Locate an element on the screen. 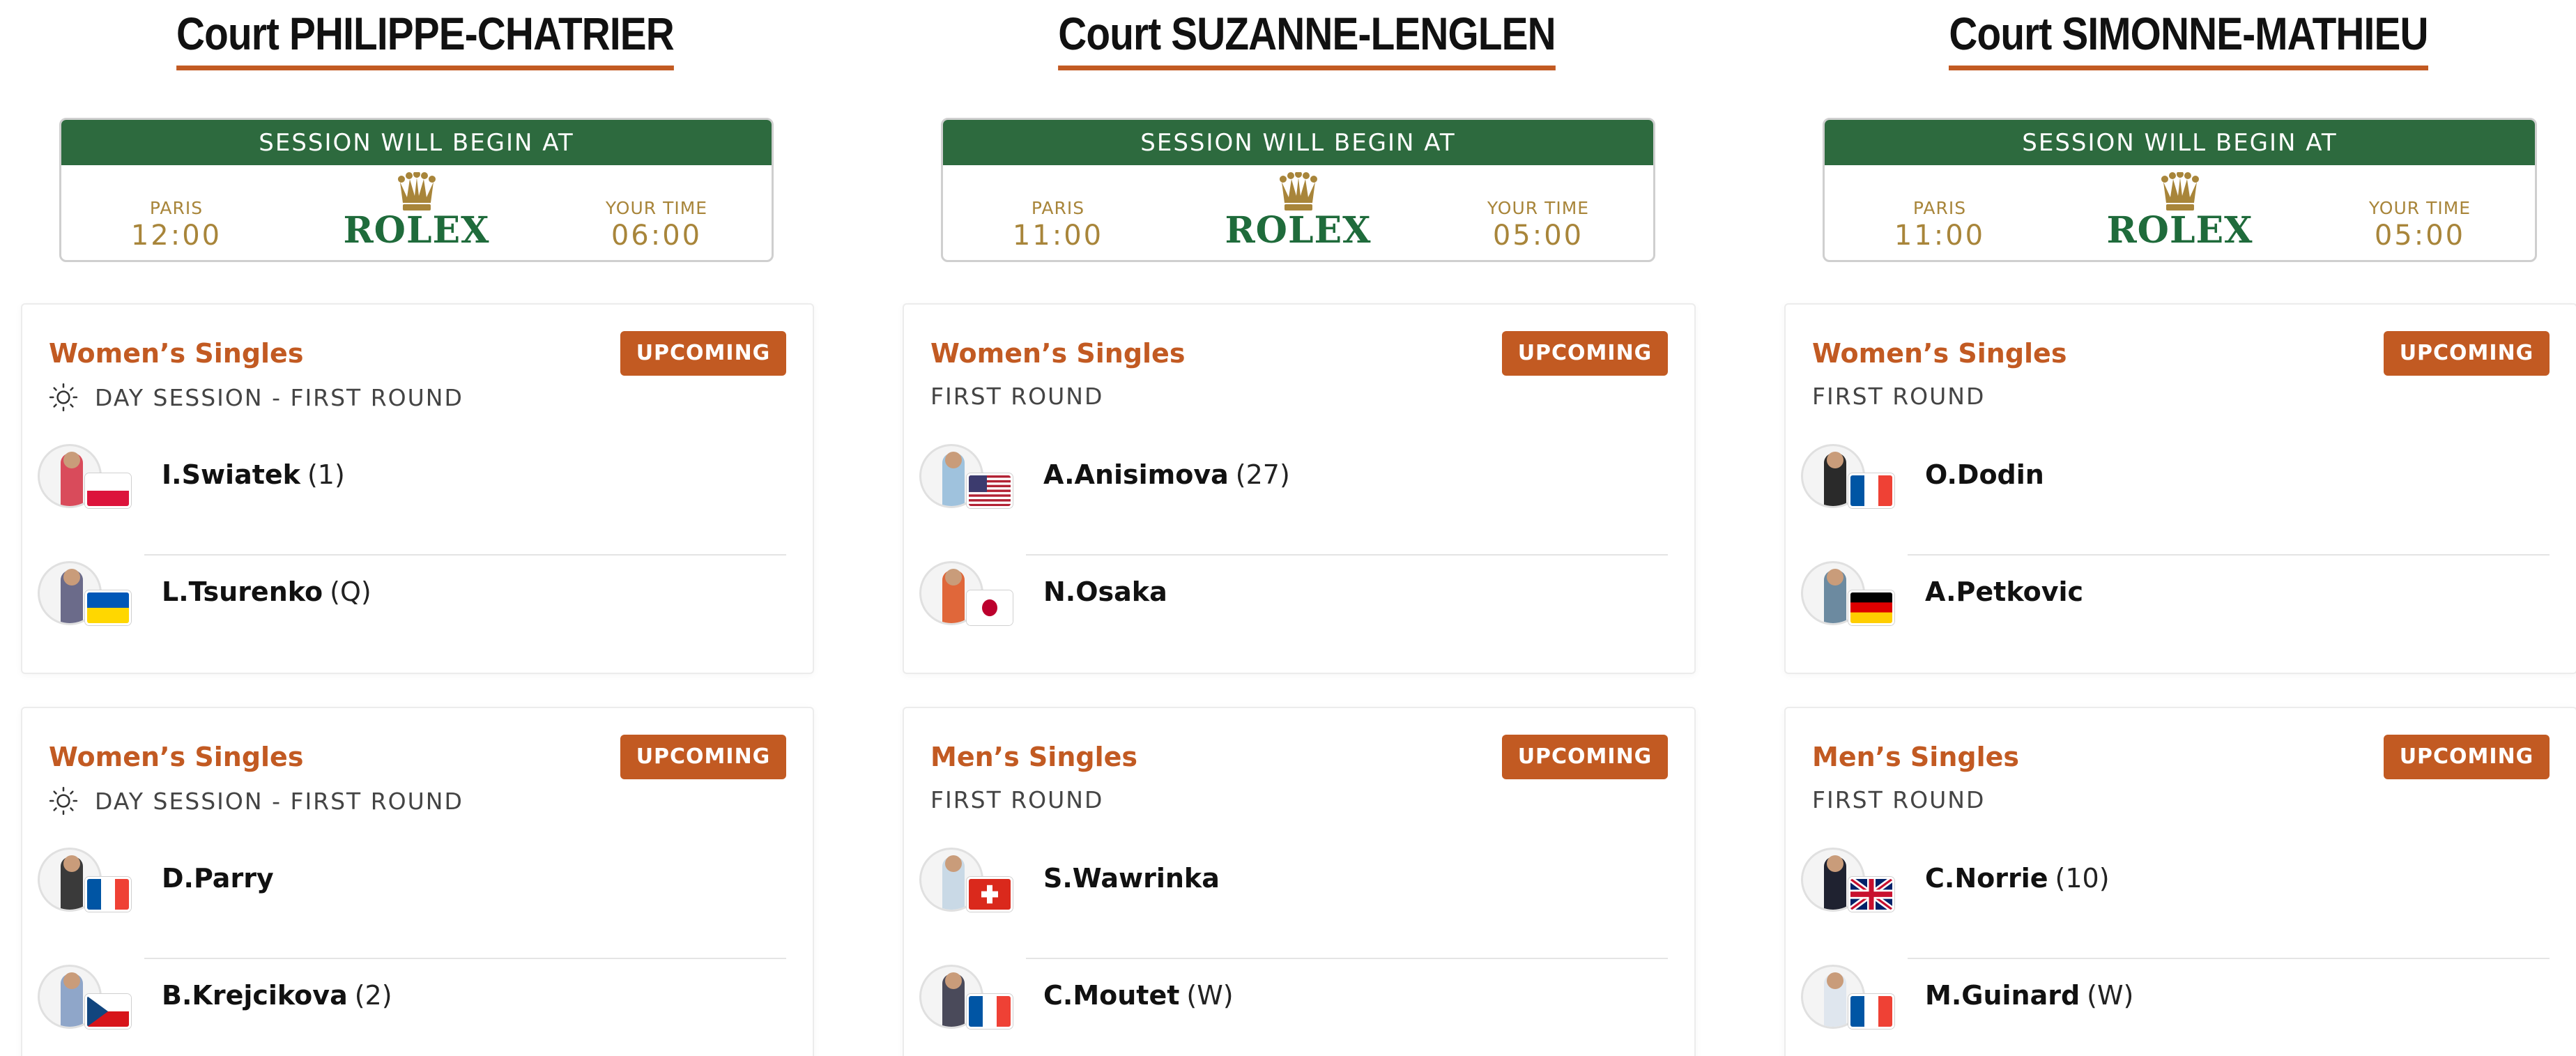  player-row: S.Wawrinka is located at coordinates (1295, 886).